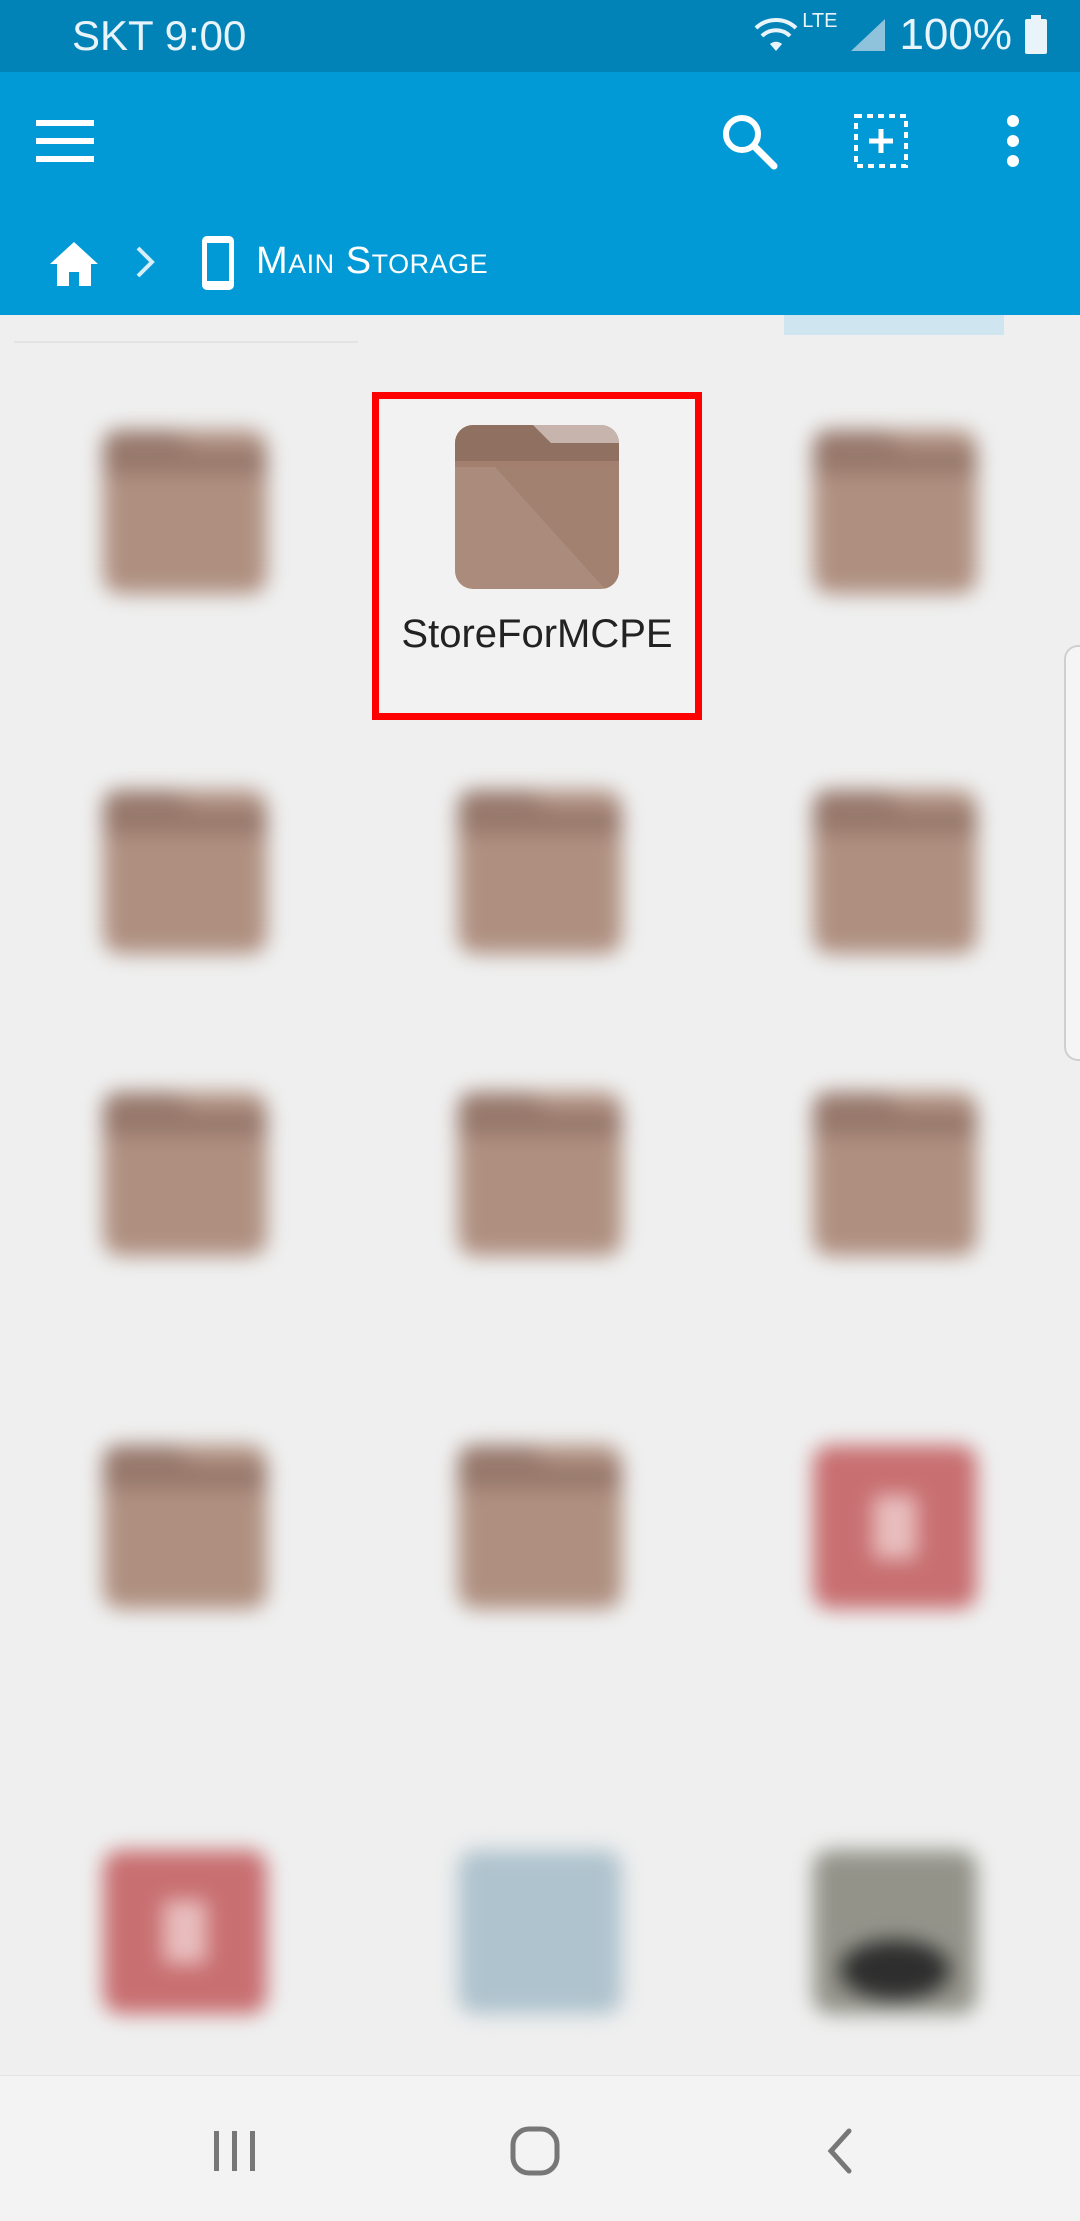 Image resolution: width=1080 pixels, height=2221 pixels. I want to click on home-button, so click(535, 2151).